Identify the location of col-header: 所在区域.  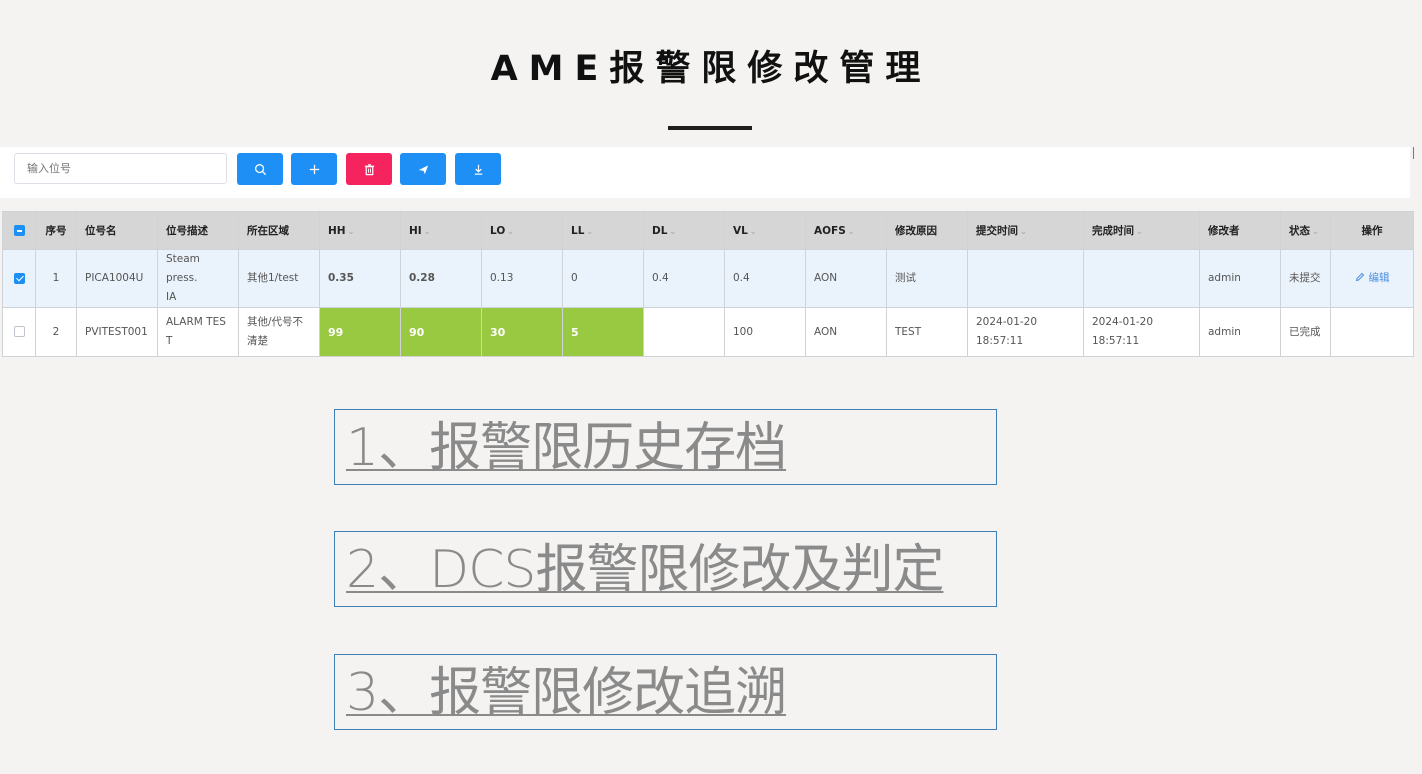
(279, 230).